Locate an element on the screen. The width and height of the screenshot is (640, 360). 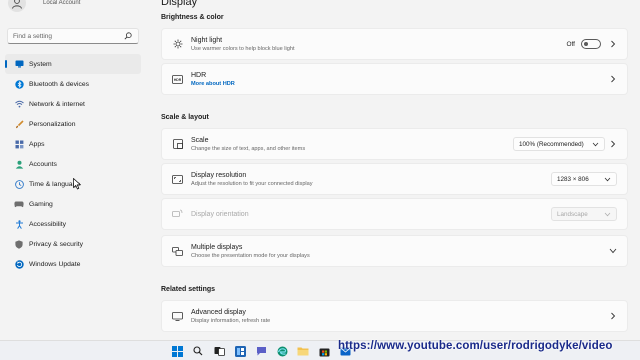
resolution-icon is located at coordinates (177, 179).